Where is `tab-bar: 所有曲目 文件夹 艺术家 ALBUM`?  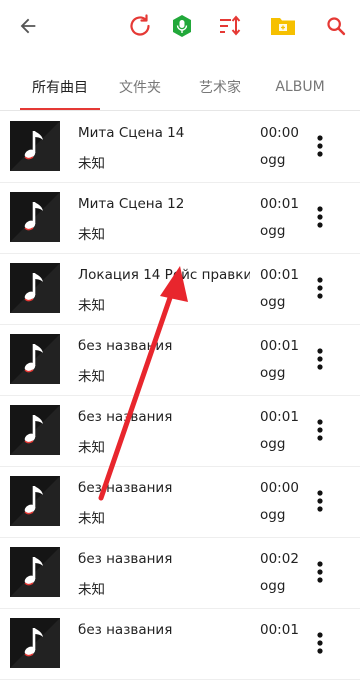
tab-bar: 所有曲目 文件夹 艺术家 ALBUM is located at coordinates (180, 87).